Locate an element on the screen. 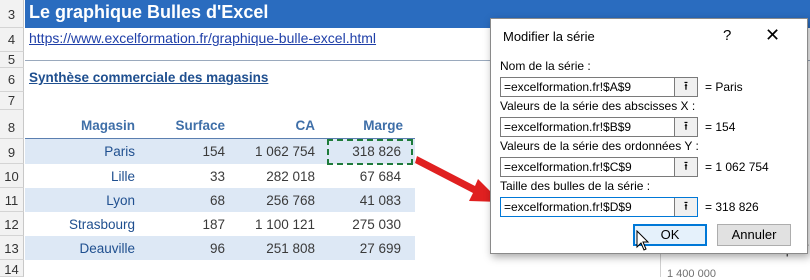 This screenshot has width=810, height=280. table-row: Deauville 96 251 808 27 699 is located at coordinates (220, 248).